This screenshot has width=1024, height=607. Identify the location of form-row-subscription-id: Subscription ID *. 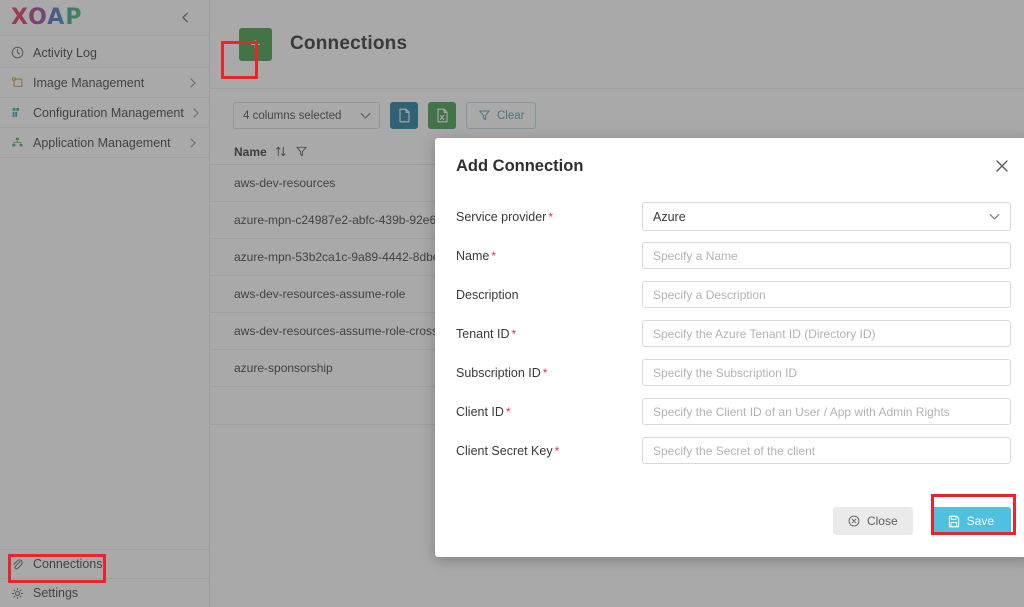
(733, 372).